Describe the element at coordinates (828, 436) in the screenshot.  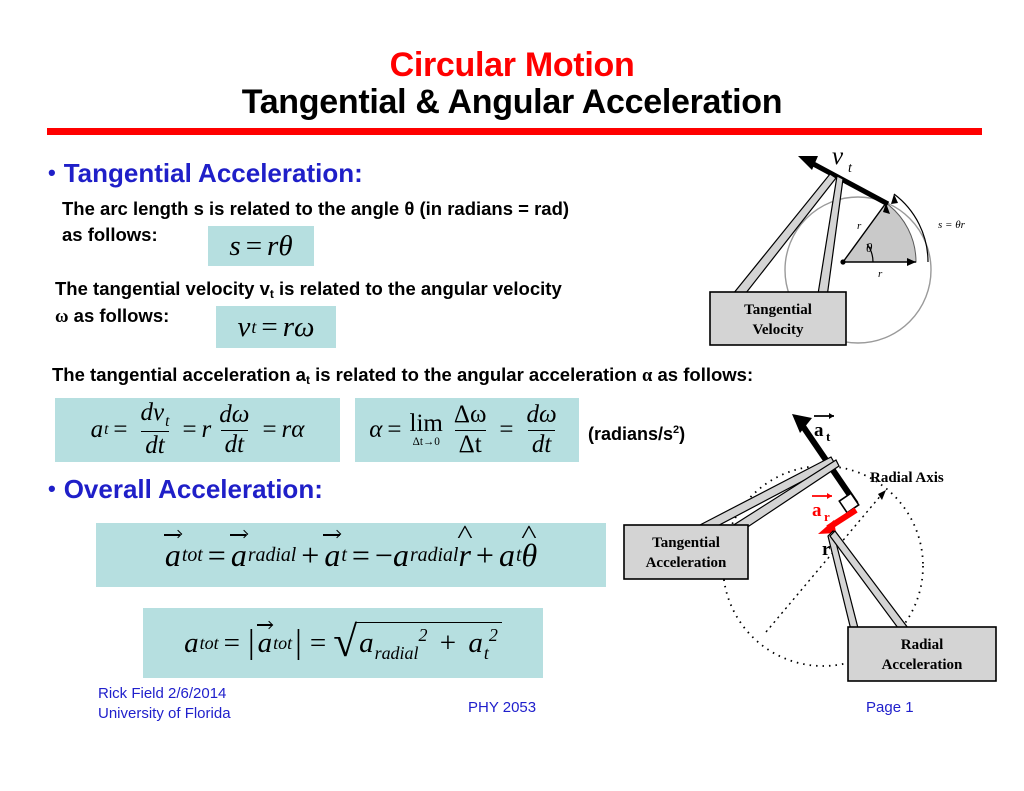
I see `label-at-sub: t` at that location.